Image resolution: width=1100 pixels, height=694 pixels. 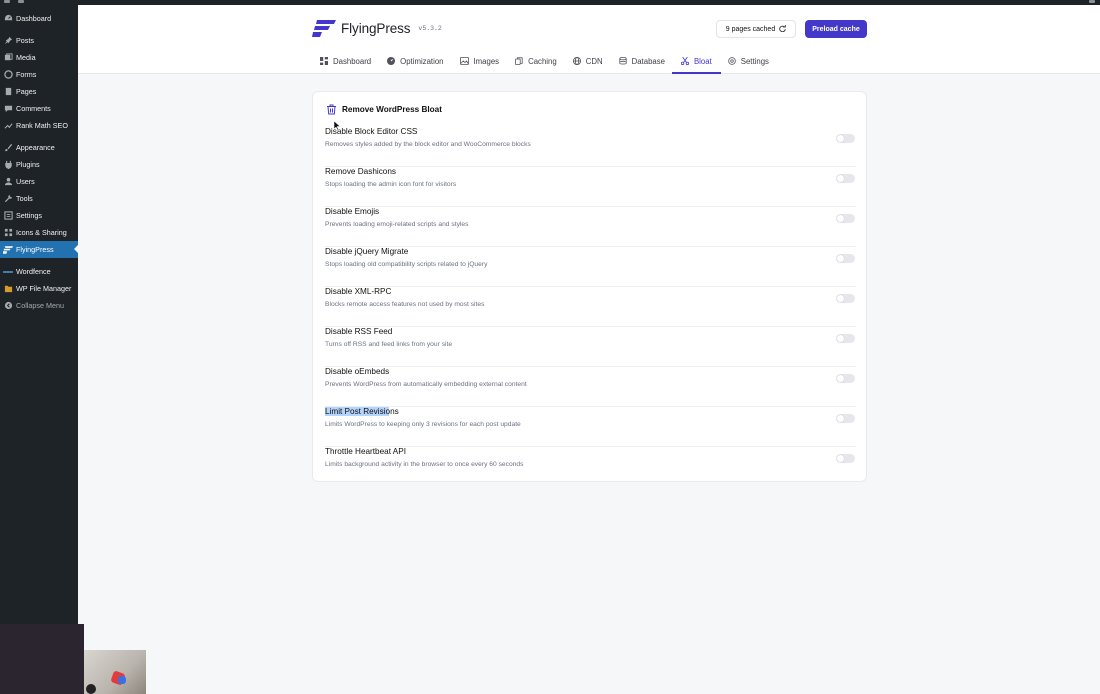 I want to click on sidebar-item-label: Settings, so click(x=29, y=215).